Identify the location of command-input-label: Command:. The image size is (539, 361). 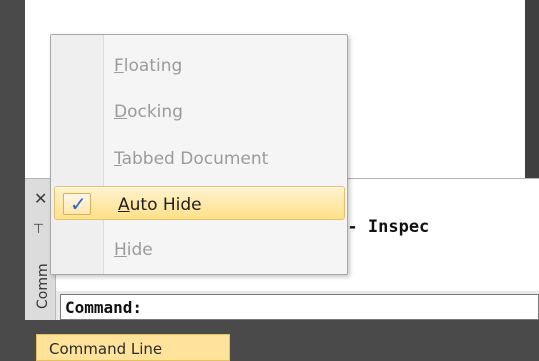
(104, 307).